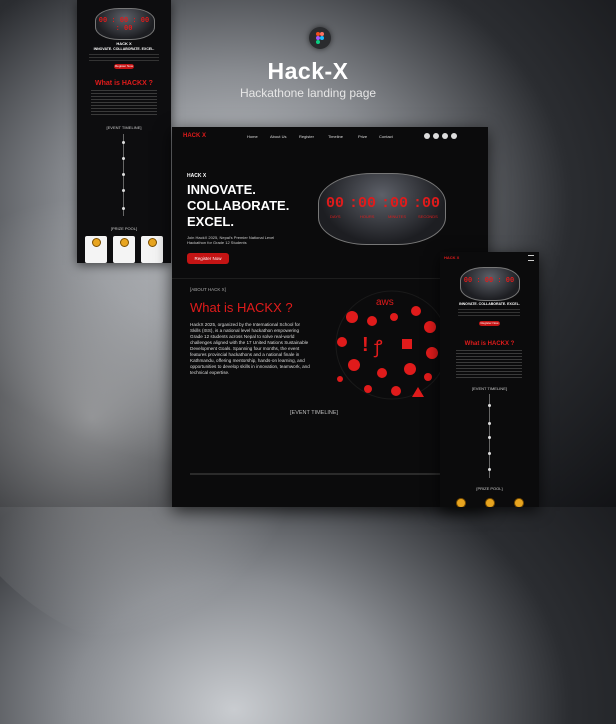 This screenshot has width=616, height=724. What do you see at coordinates (124, 228) in the screenshot?
I see `mobile-prize-label: [PRIZE POOL]` at bounding box center [124, 228].